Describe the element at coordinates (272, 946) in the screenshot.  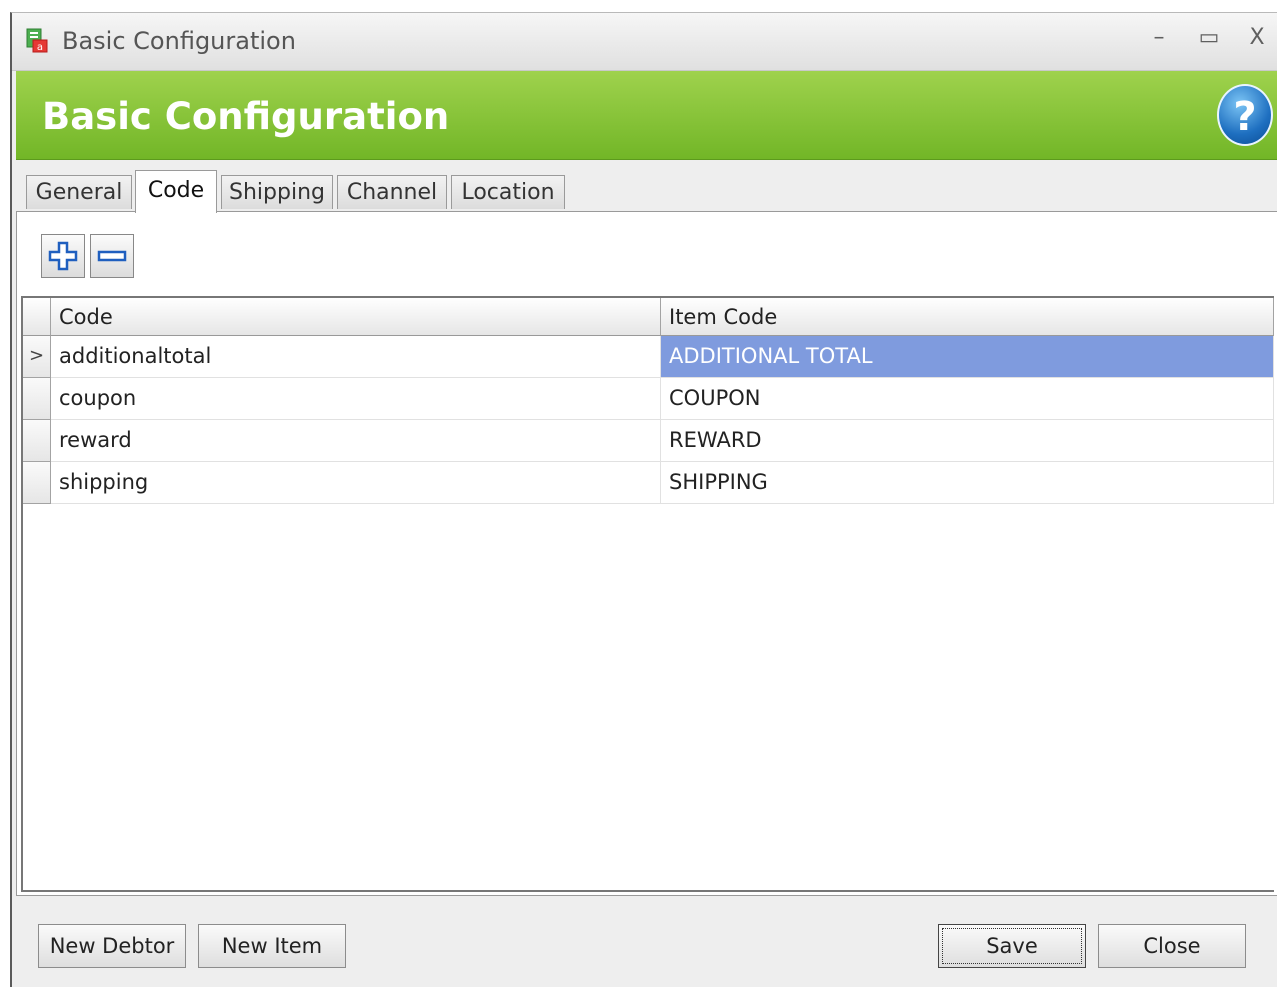
I see `new-item-button: New Item` at that location.